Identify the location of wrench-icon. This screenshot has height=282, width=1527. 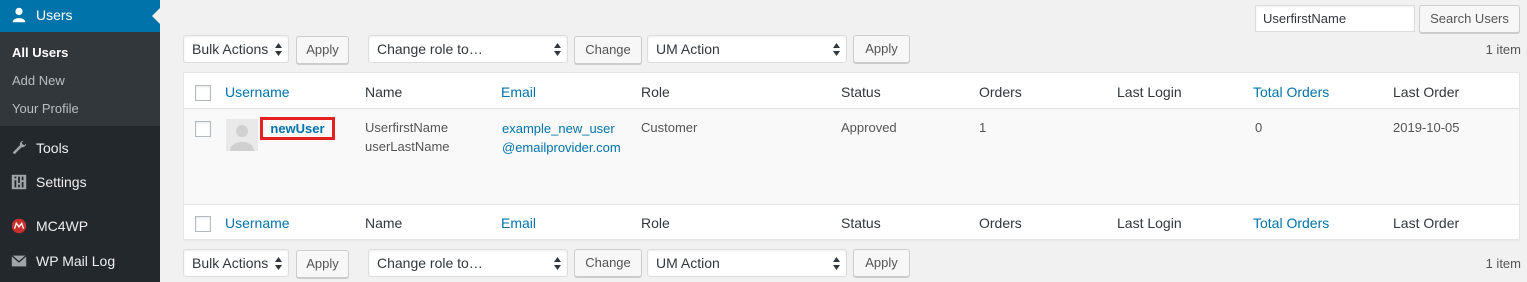
(19, 147).